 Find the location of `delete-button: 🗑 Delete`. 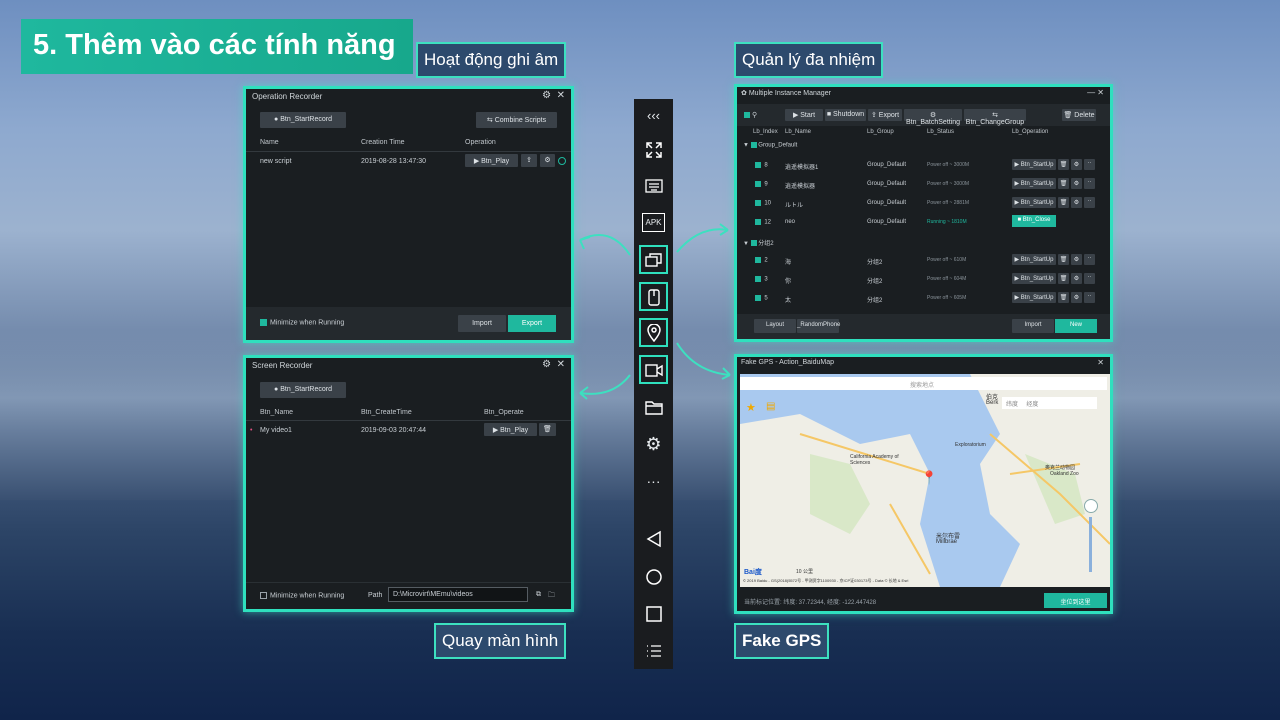

delete-button: 🗑 Delete is located at coordinates (1079, 115).